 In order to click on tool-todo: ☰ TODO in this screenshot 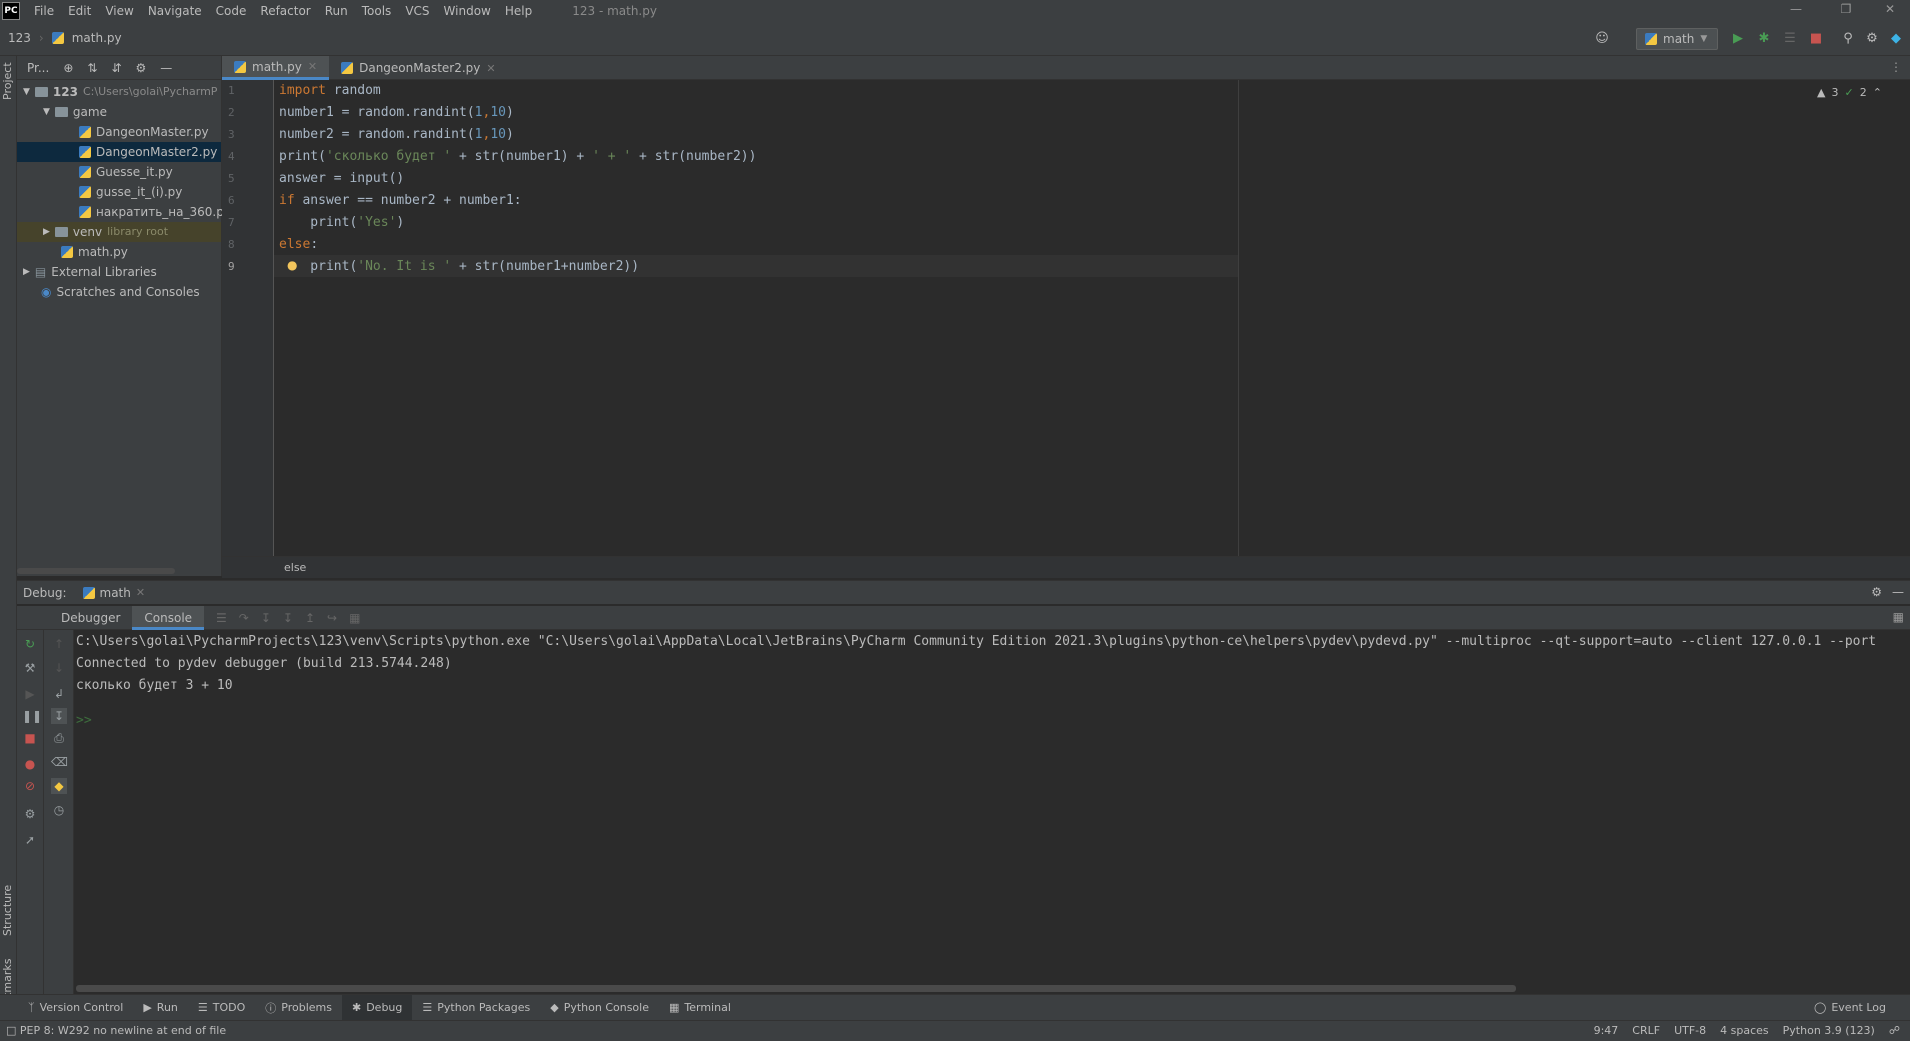, I will do `click(221, 1008)`.